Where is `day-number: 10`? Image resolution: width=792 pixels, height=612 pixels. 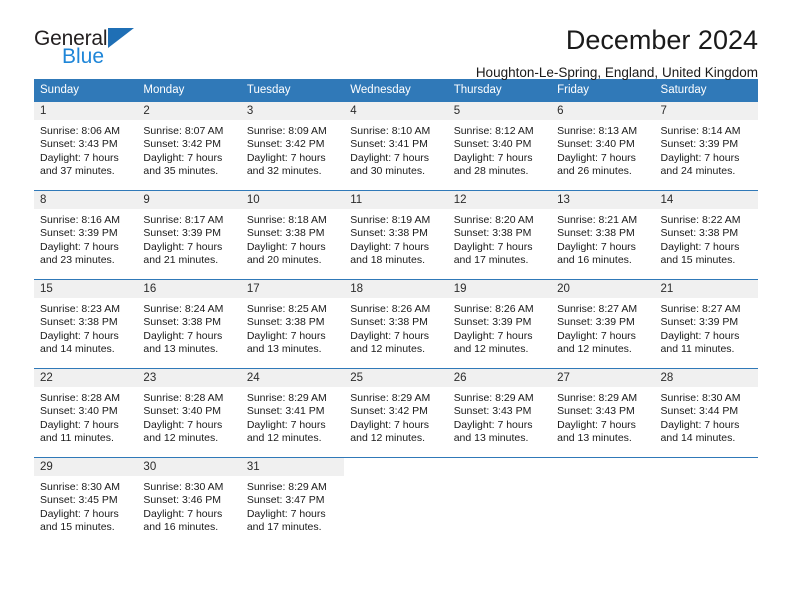 day-number: 10 is located at coordinates (292, 200).